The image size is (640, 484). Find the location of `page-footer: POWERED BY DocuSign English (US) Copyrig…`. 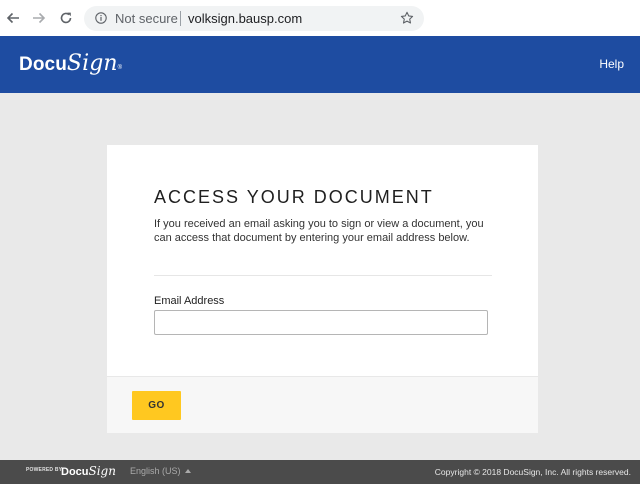

page-footer: POWERED BY DocuSign English (US) Copyrig… is located at coordinates (320, 472).